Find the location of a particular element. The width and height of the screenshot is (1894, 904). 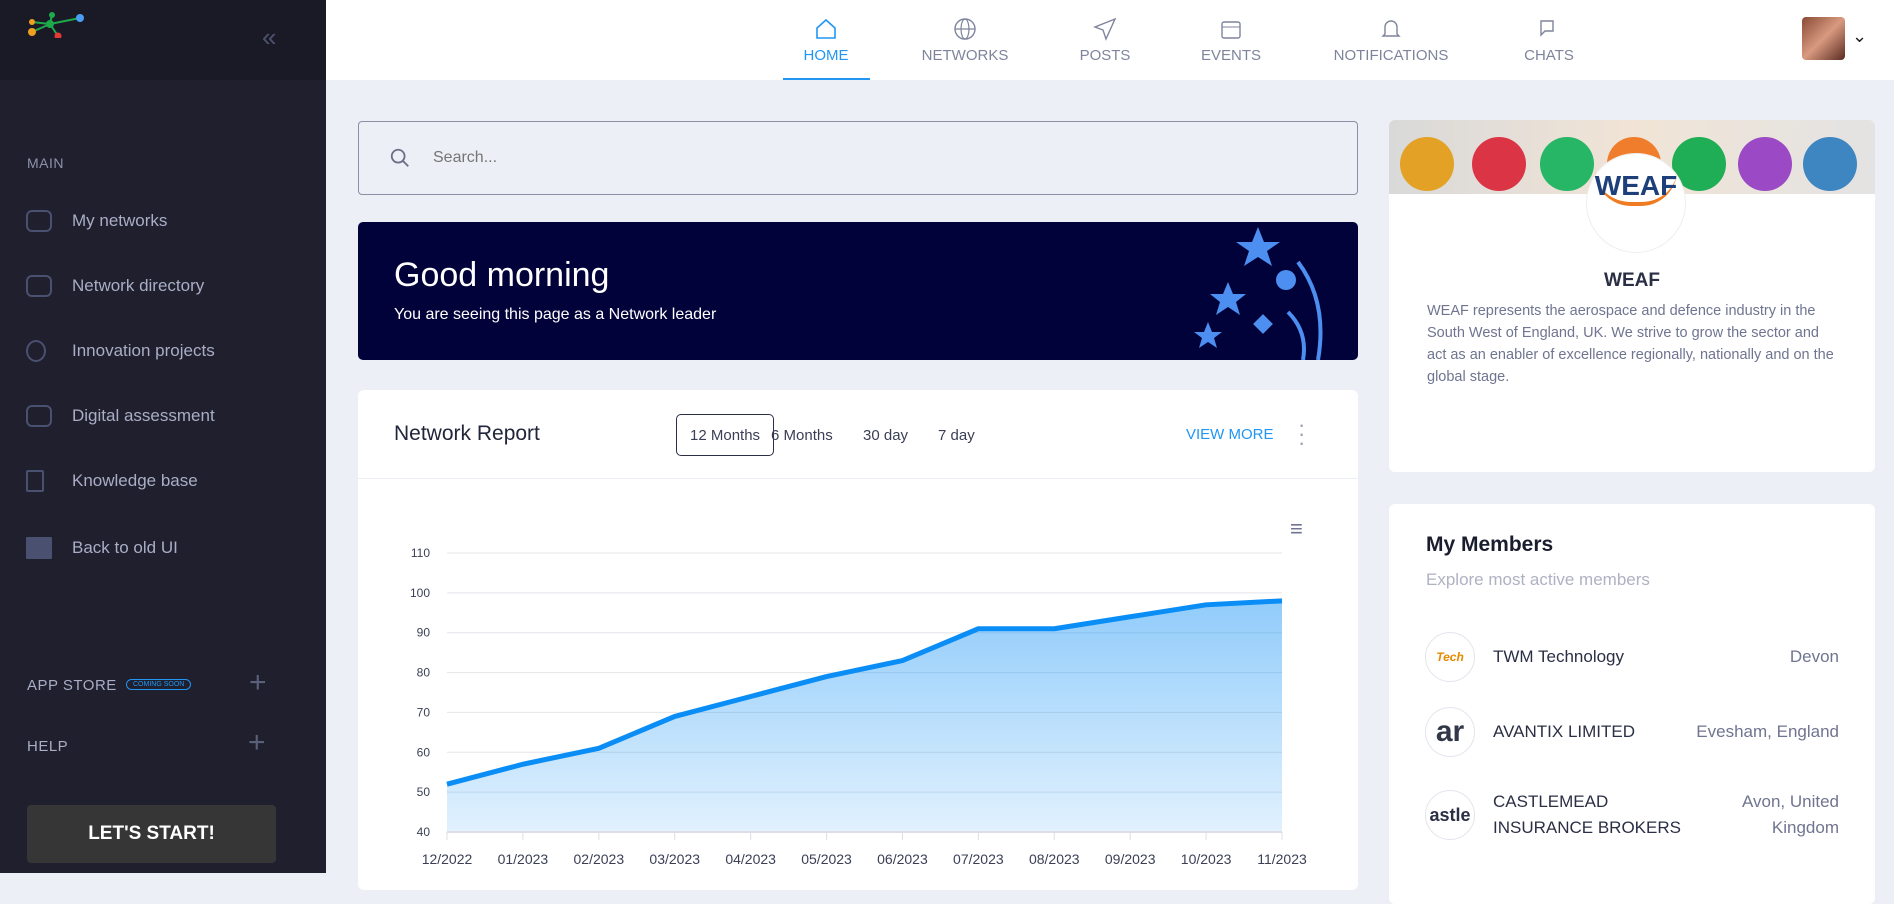

section-label: MAIN is located at coordinates (45, 163).